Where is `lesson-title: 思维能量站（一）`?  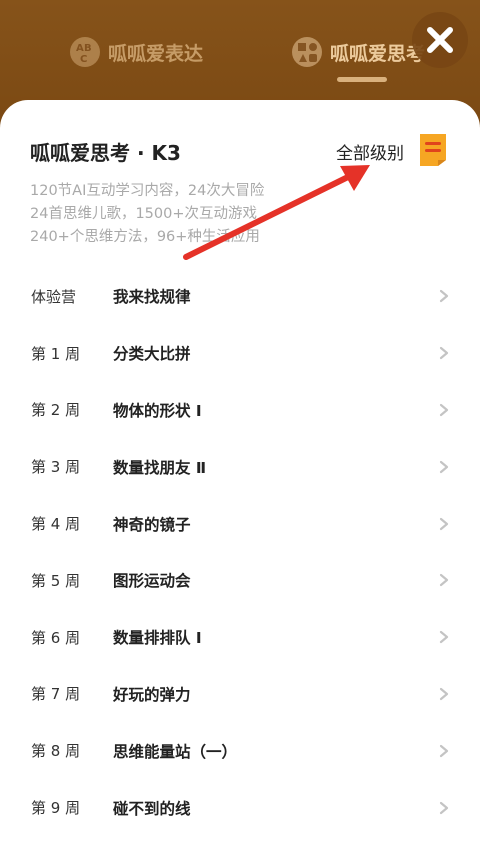 lesson-title: 思维能量站（一） is located at coordinates (175, 751).